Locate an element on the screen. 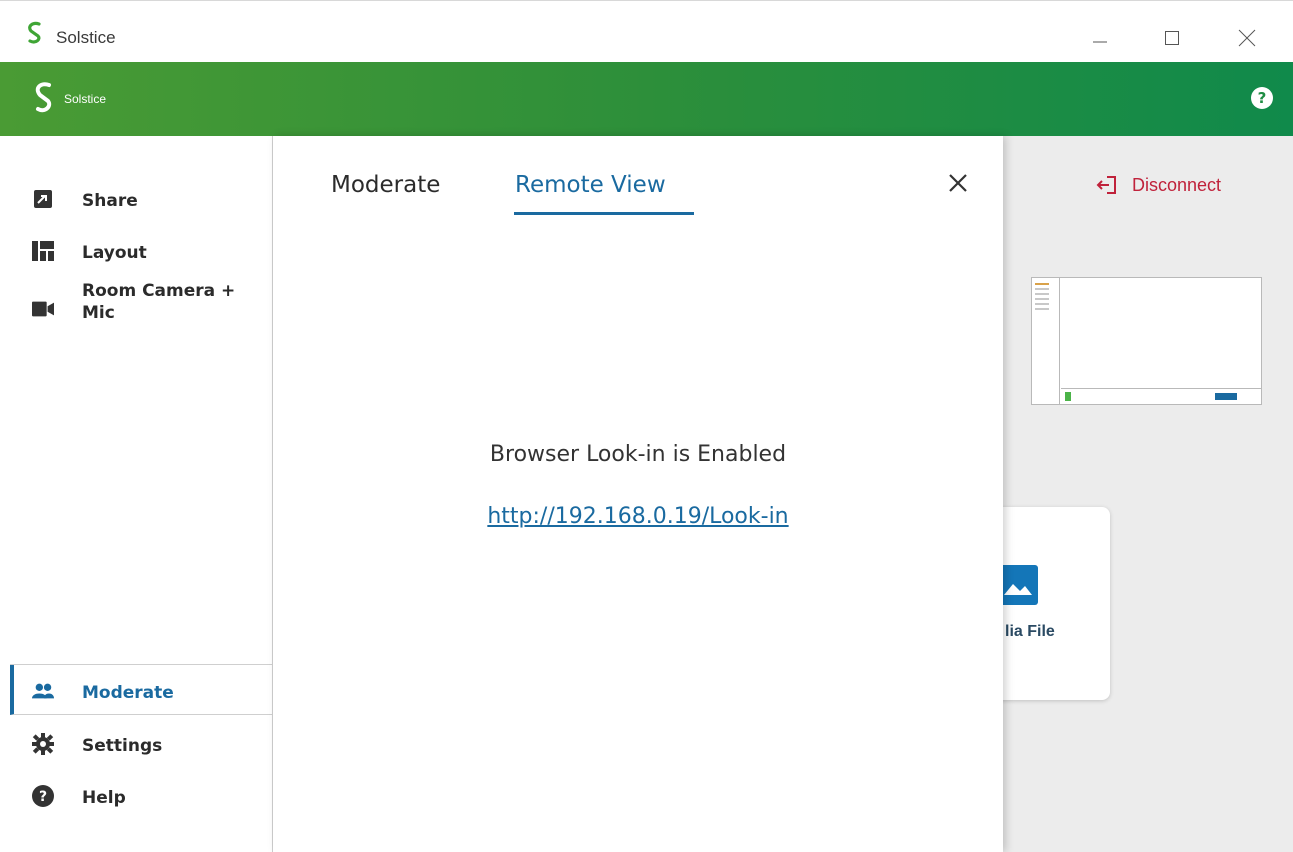  active-tab-underline is located at coordinates (604, 213).